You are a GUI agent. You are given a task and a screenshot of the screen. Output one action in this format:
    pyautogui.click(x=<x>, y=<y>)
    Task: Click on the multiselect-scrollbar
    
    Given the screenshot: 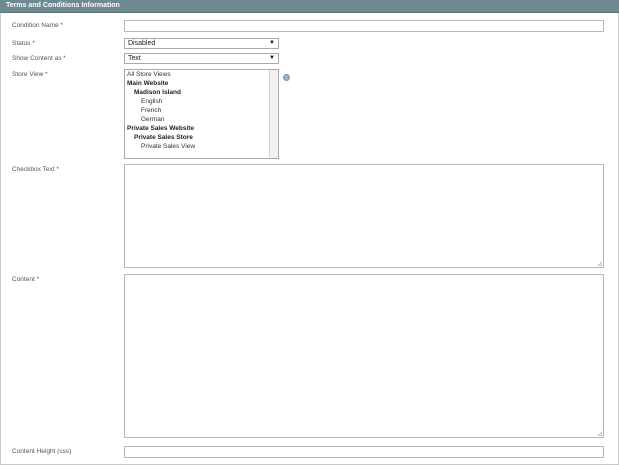 What is the action you would take?
    pyautogui.click(x=273, y=114)
    